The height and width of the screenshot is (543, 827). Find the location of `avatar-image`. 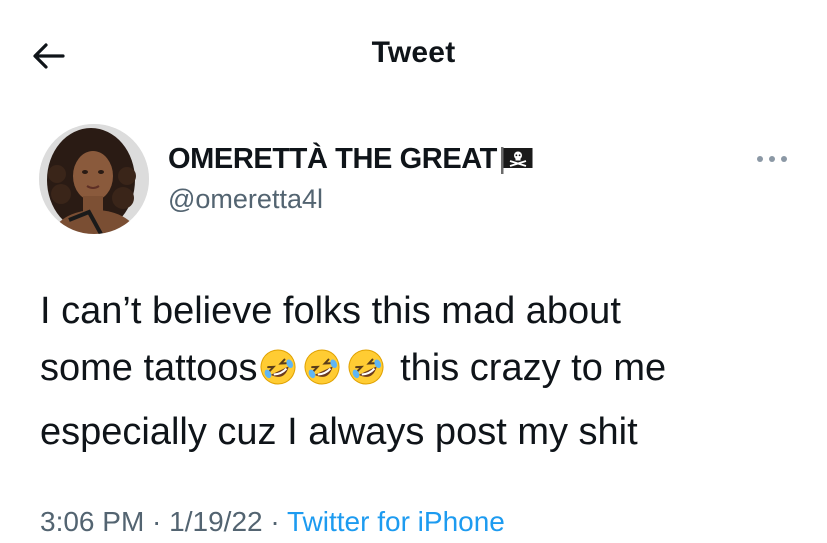

avatar-image is located at coordinates (94, 179).